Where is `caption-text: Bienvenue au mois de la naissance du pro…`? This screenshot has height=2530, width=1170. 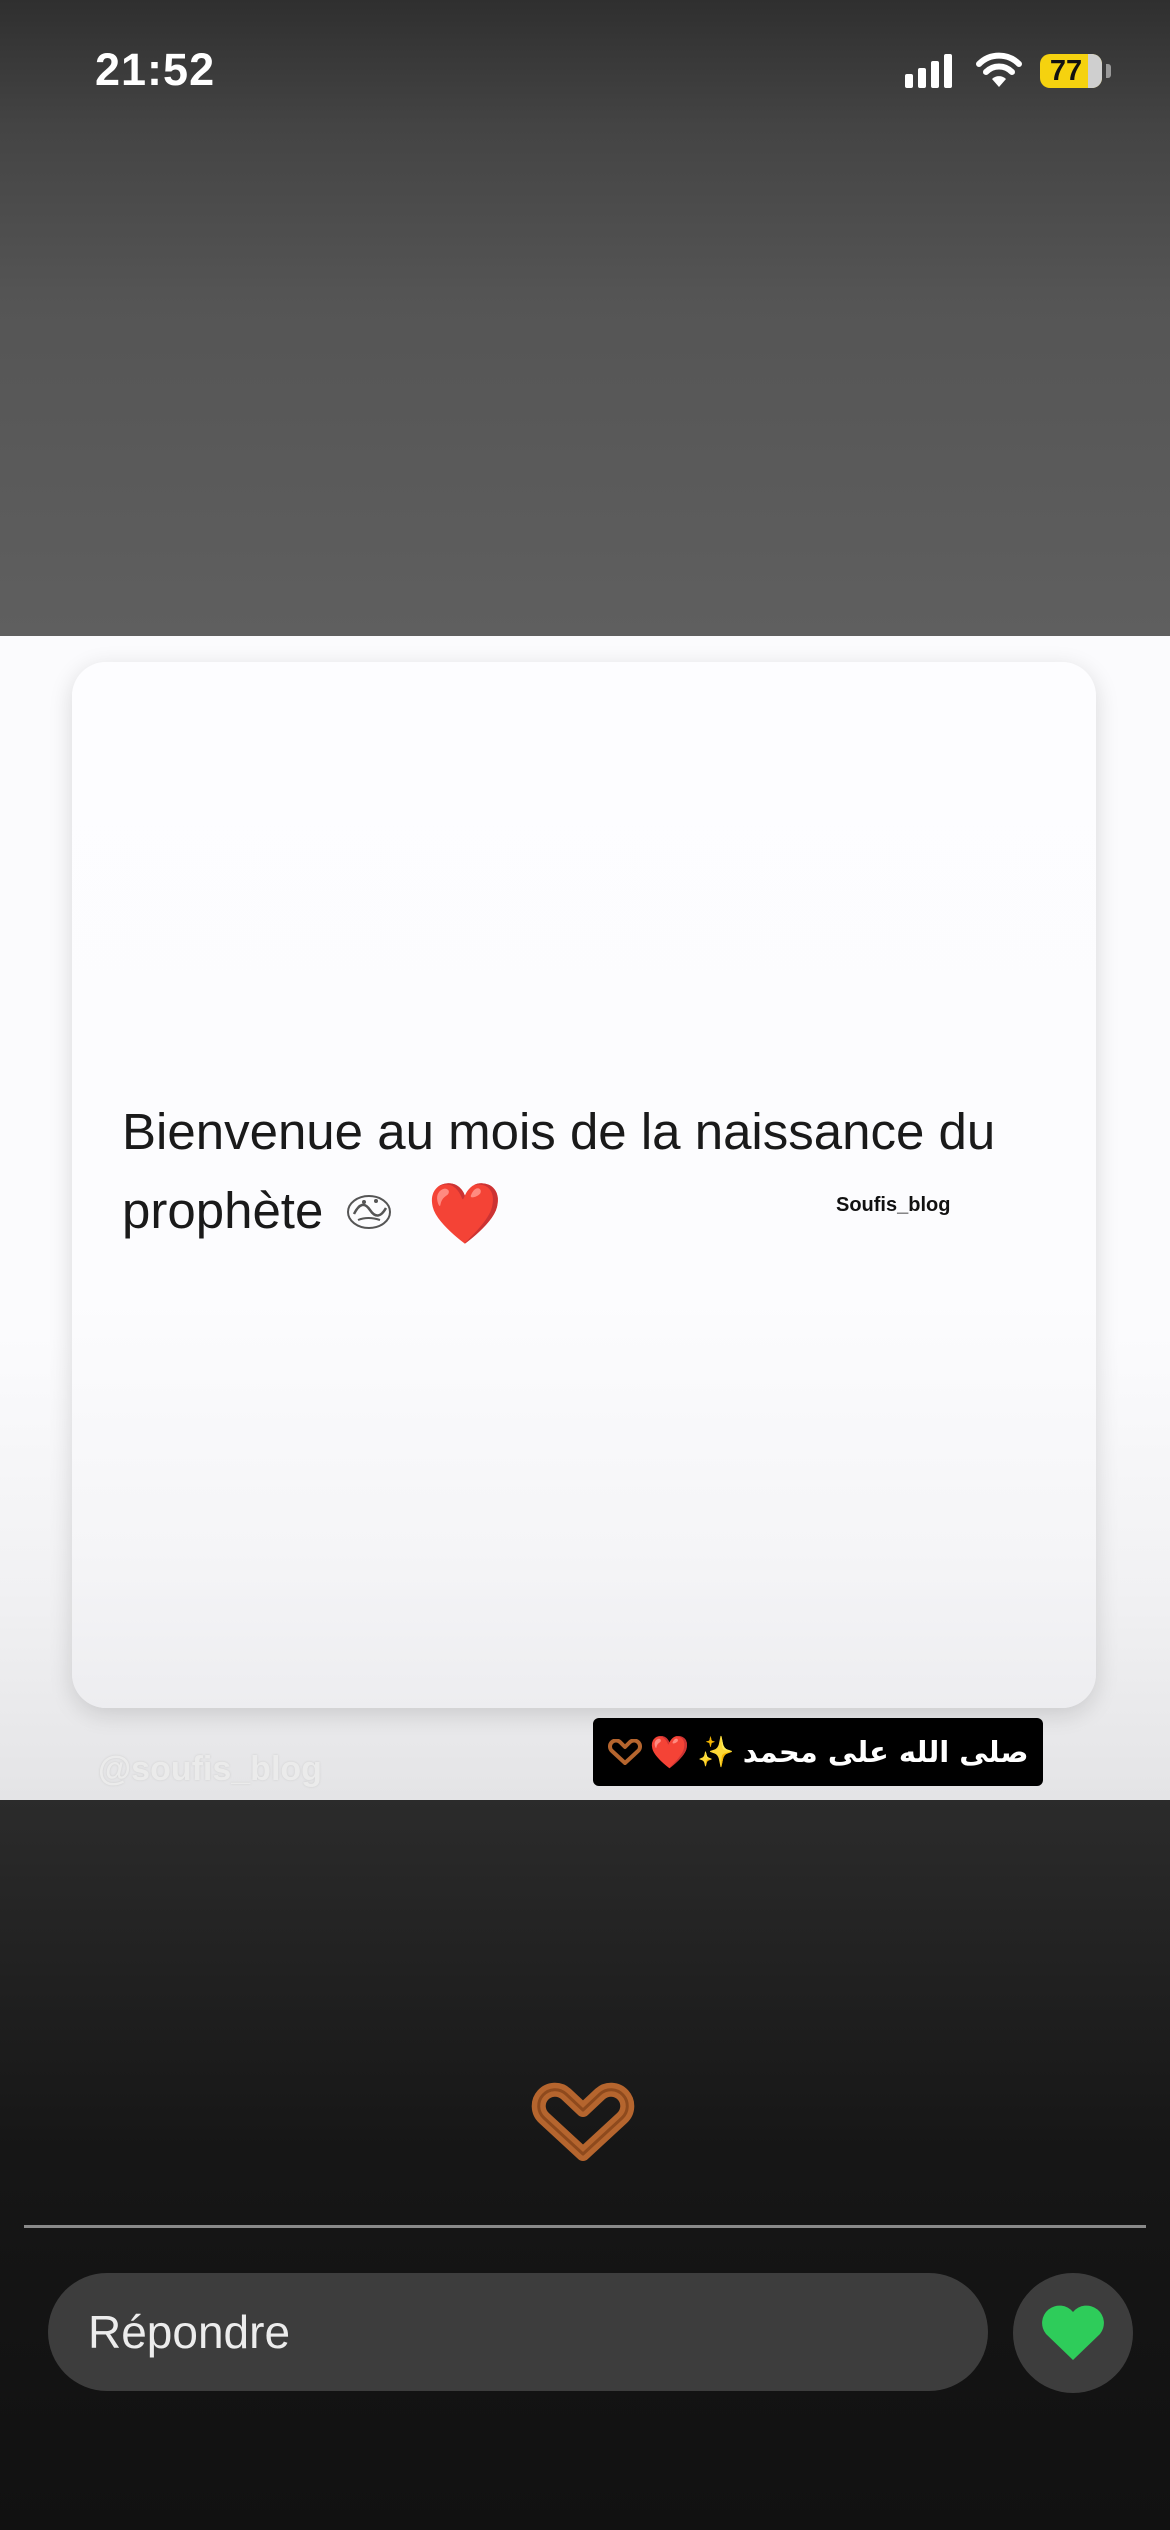
caption-text: Bienvenue au mois de la naissance du pro… is located at coordinates (559, 1171).